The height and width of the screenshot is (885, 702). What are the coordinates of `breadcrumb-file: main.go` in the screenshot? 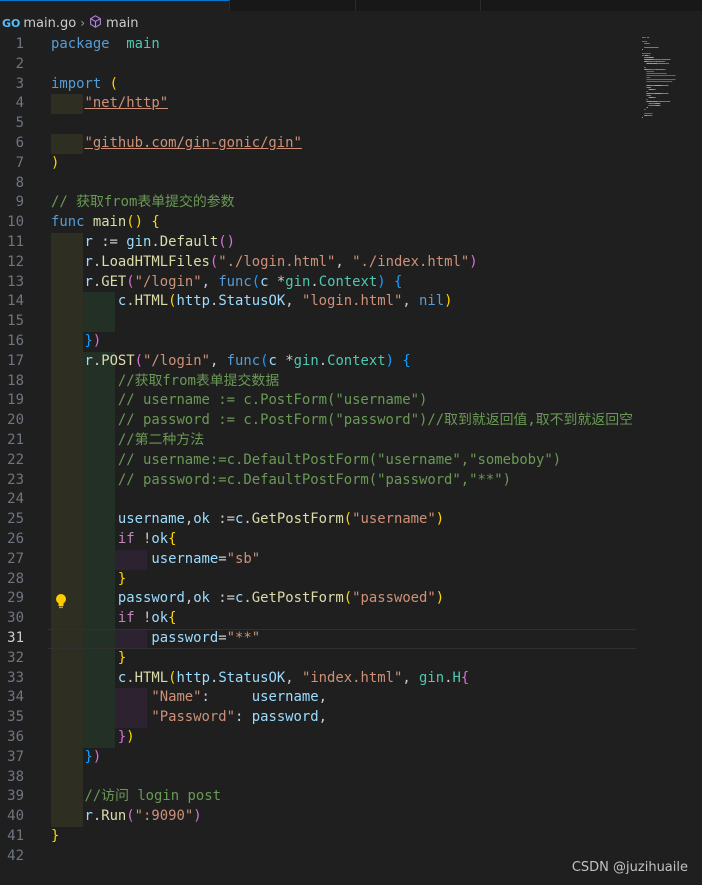 It's located at (49, 23).